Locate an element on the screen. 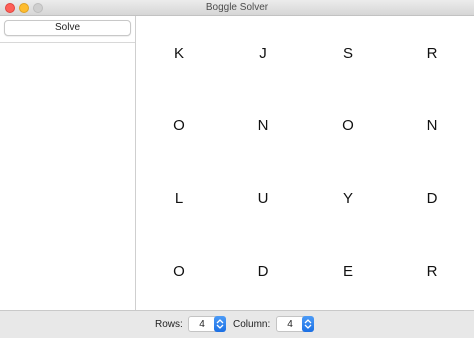 This screenshot has width=474, height=338. window-title: Boggle Solver is located at coordinates (237, 7).